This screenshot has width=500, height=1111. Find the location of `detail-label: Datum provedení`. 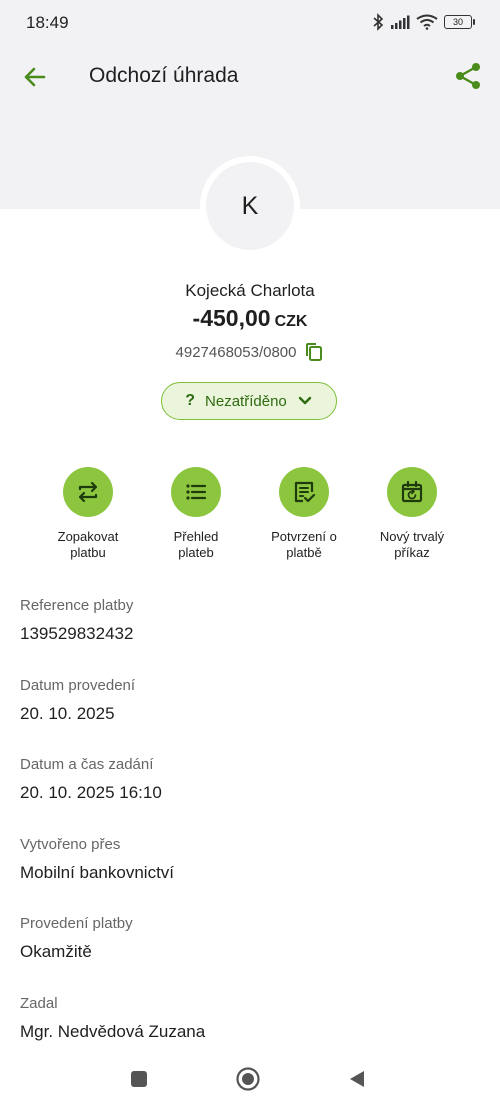

detail-label: Datum provedení is located at coordinates (78, 685).